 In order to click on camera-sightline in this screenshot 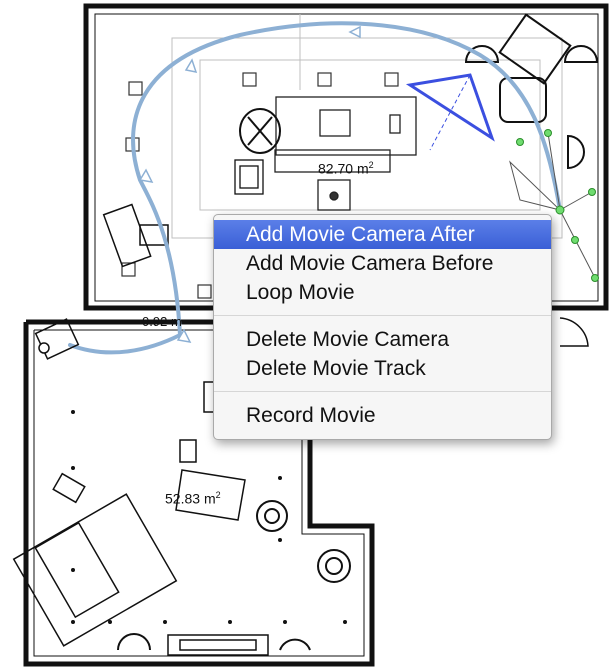, I will do `click(450, 112)`.